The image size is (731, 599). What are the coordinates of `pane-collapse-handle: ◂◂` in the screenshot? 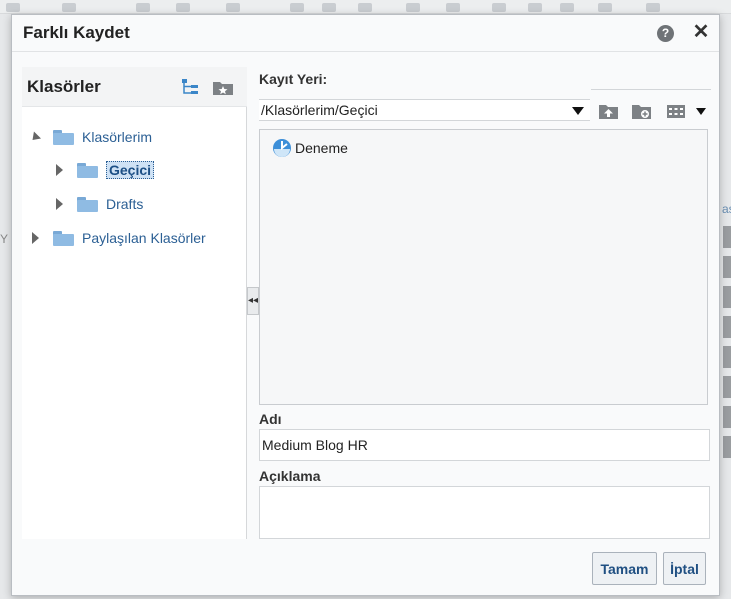 It's located at (253, 301).